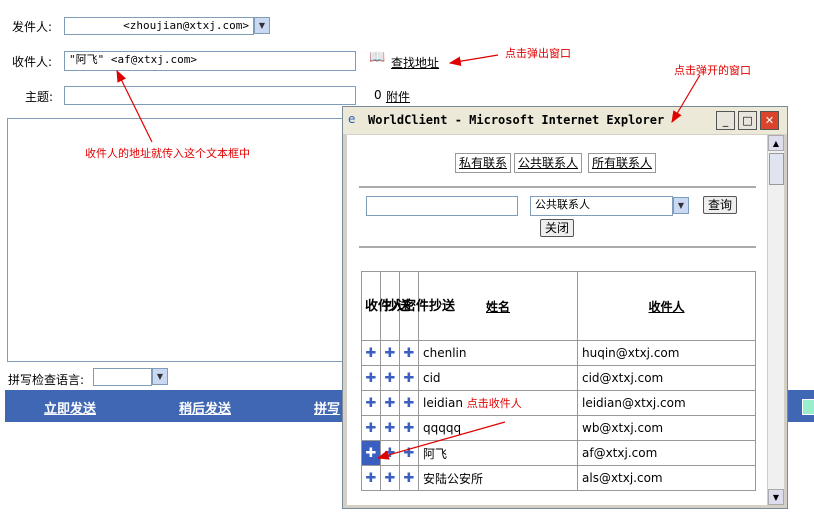  What do you see at coordinates (557, 228) in the screenshot?
I see `close-popup-button: 关闭` at bounding box center [557, 228].